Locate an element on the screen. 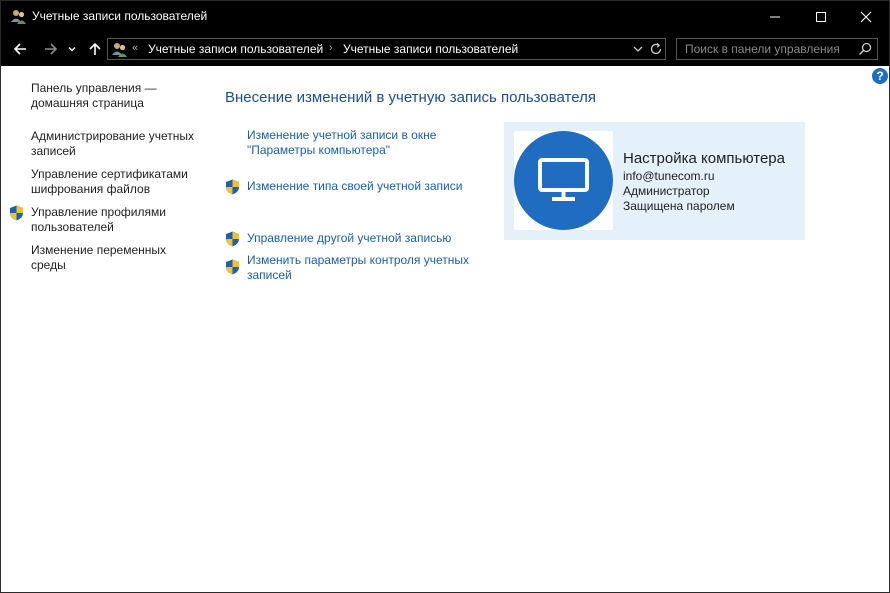  minimize-icon is located at coordinates (775, 16).